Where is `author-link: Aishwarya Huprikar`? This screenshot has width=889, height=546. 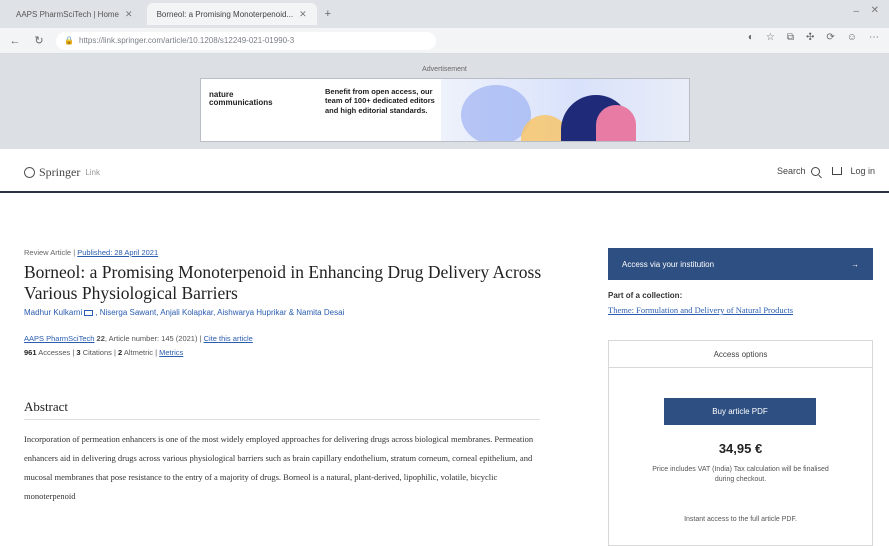 author-link: Aishwarya Huprikar is located at coordinates (251, 312).